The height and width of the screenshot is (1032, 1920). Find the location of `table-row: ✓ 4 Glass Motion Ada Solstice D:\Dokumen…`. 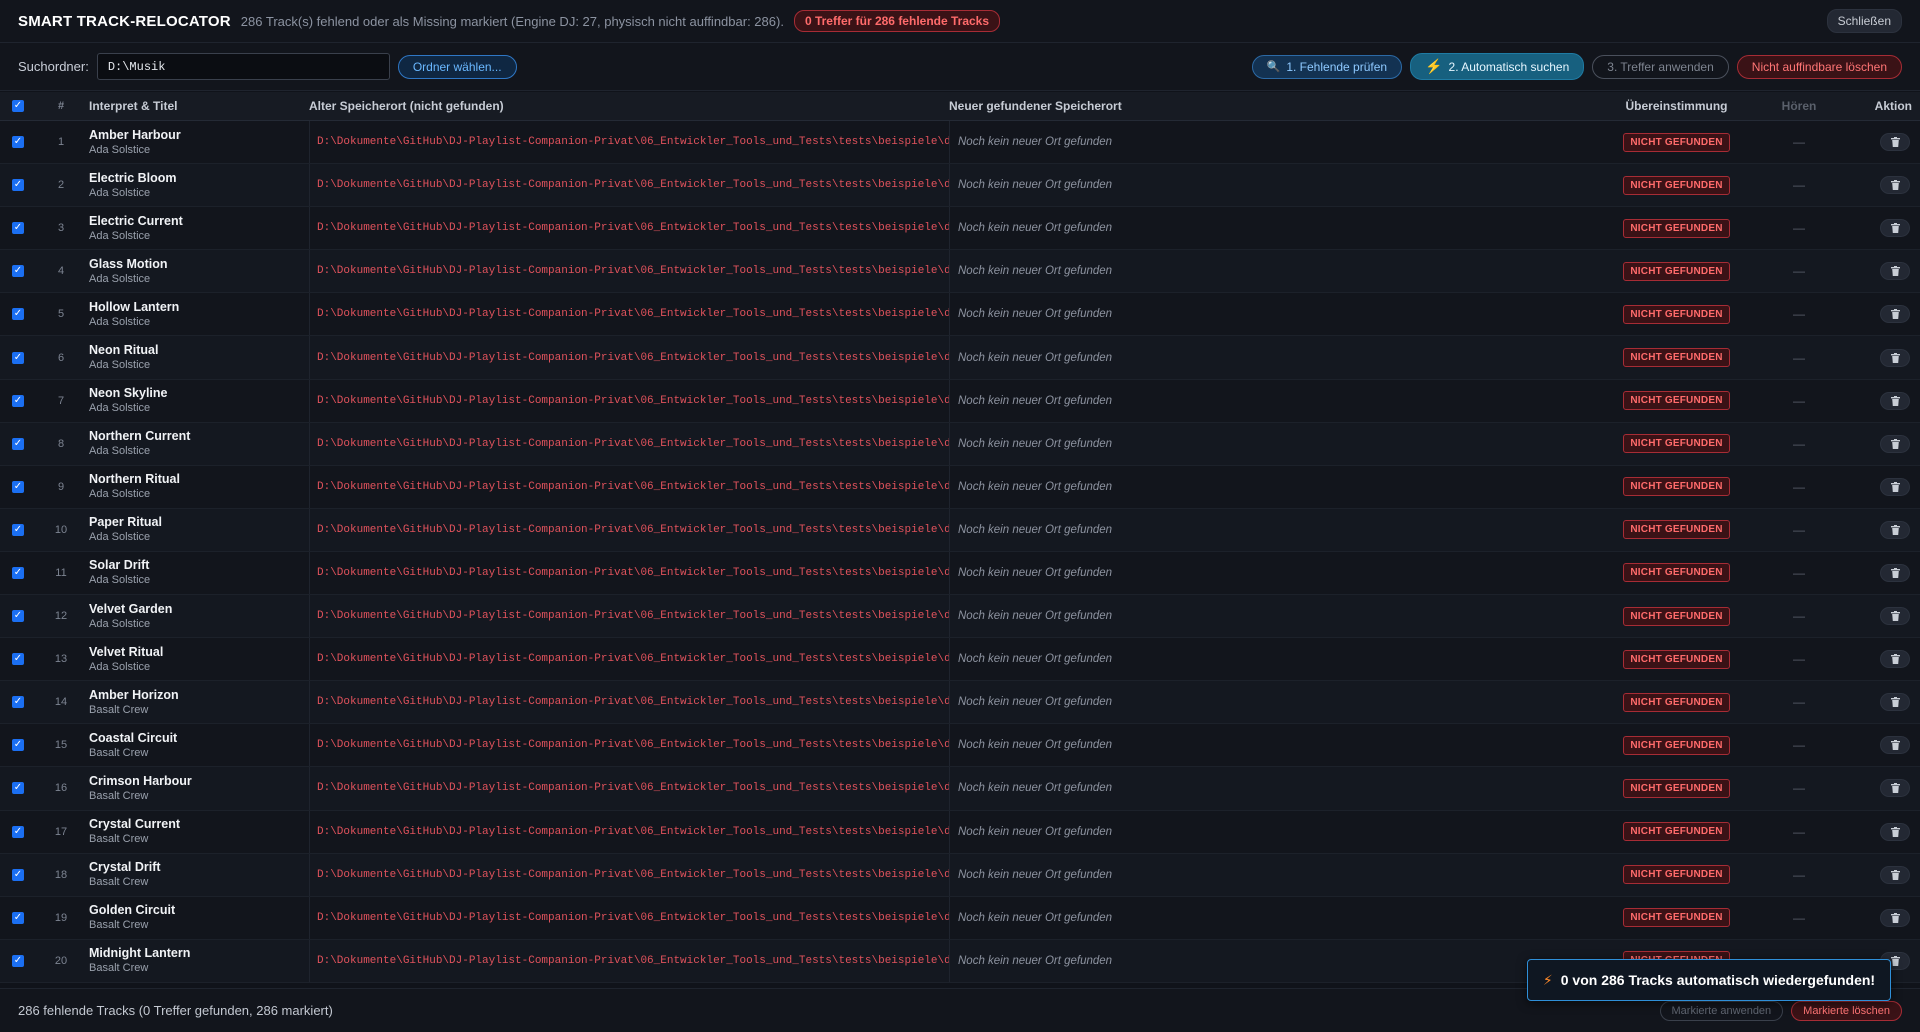

table-row: ✓ 4 Glass Motion Ada Solstice D:\Dokumen… is located at coordinates (960, 272).